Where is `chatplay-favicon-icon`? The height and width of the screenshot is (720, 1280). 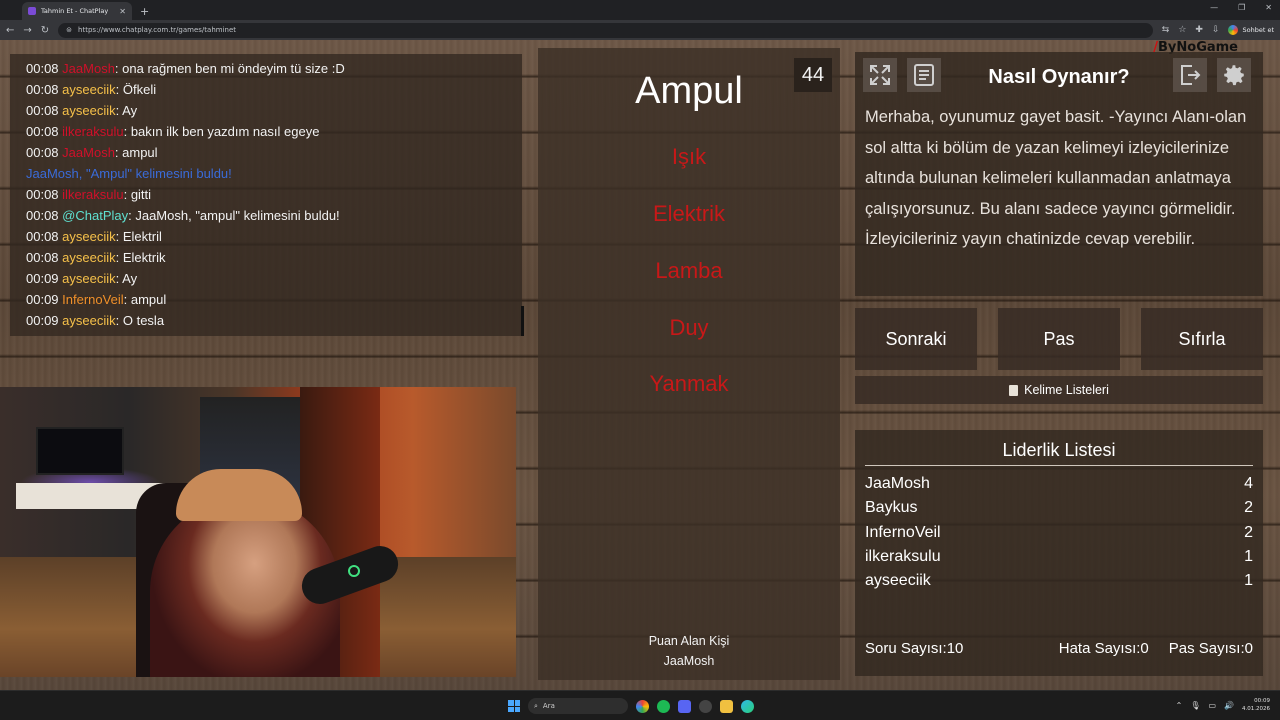
chatplay-favicon-icon is located at coordinates (32, 11).